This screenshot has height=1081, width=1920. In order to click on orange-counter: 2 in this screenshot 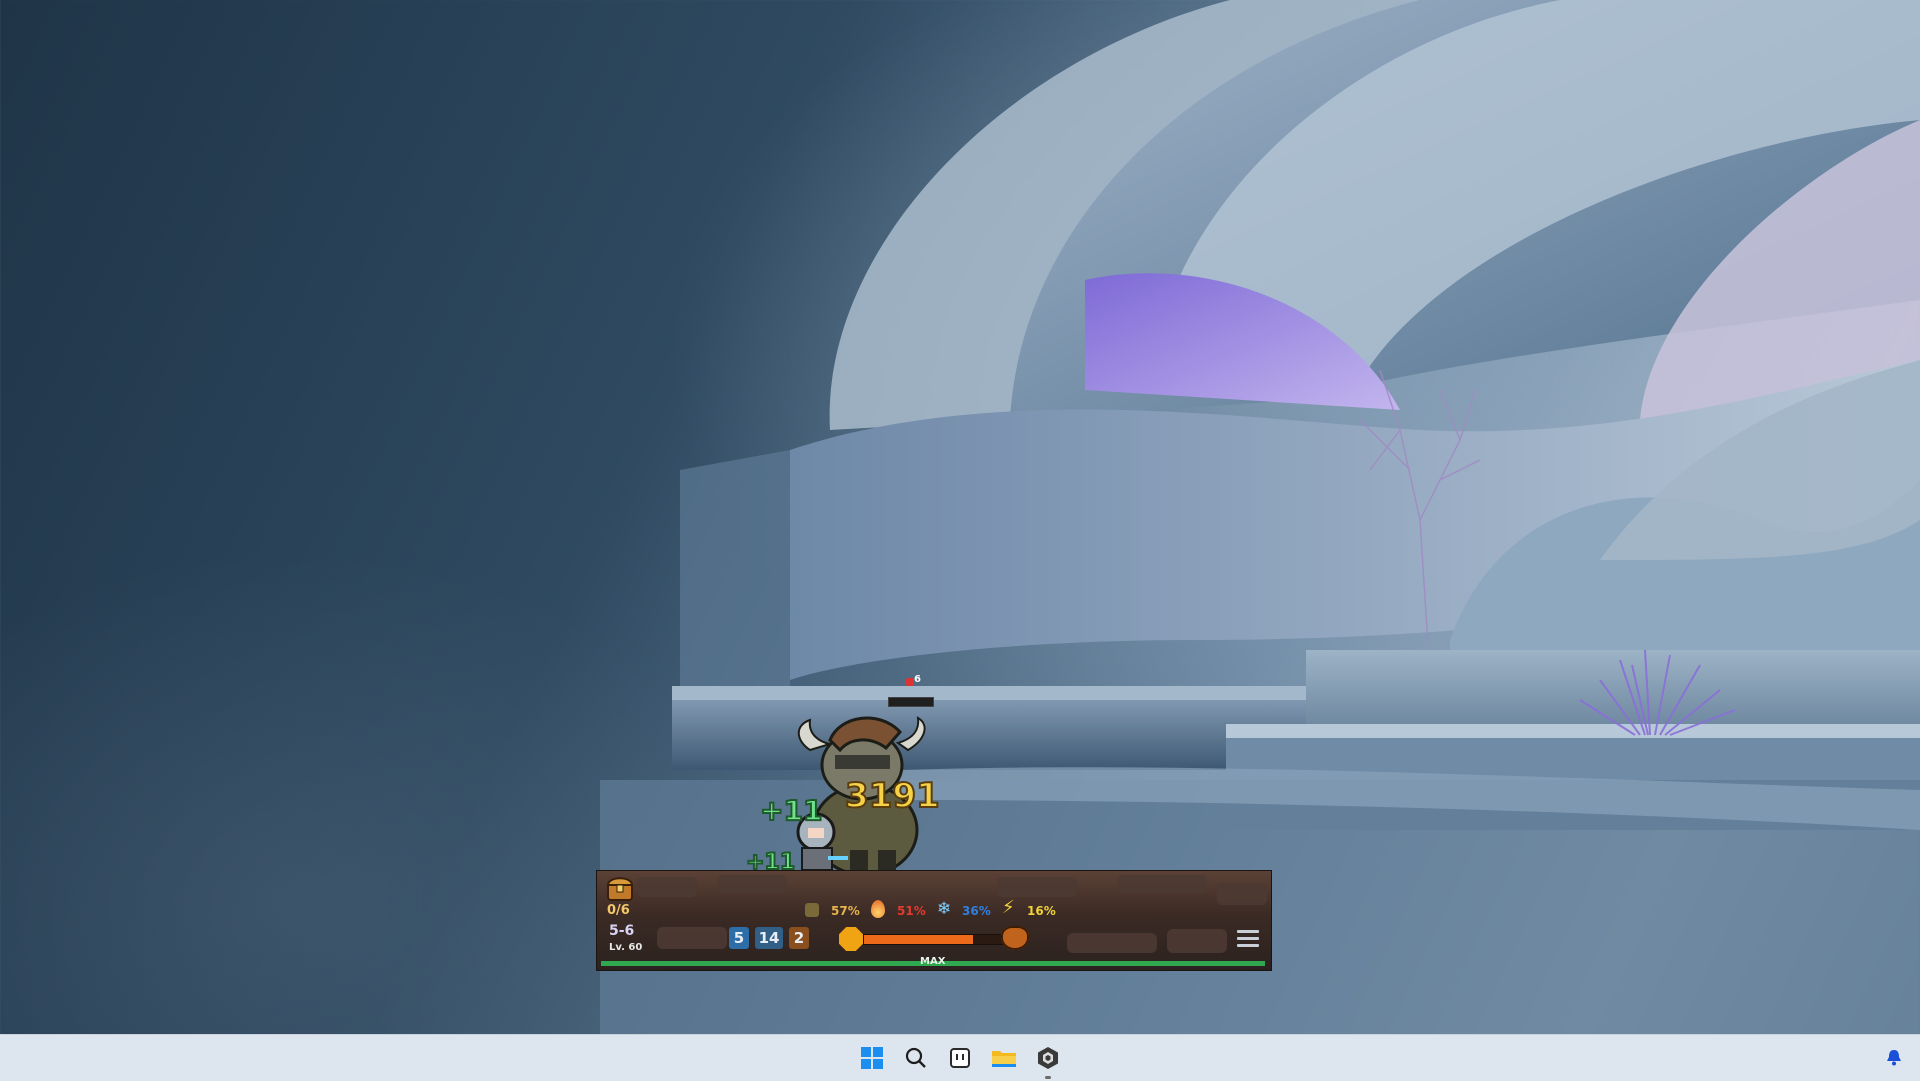, I will do `click(799, 938)`.